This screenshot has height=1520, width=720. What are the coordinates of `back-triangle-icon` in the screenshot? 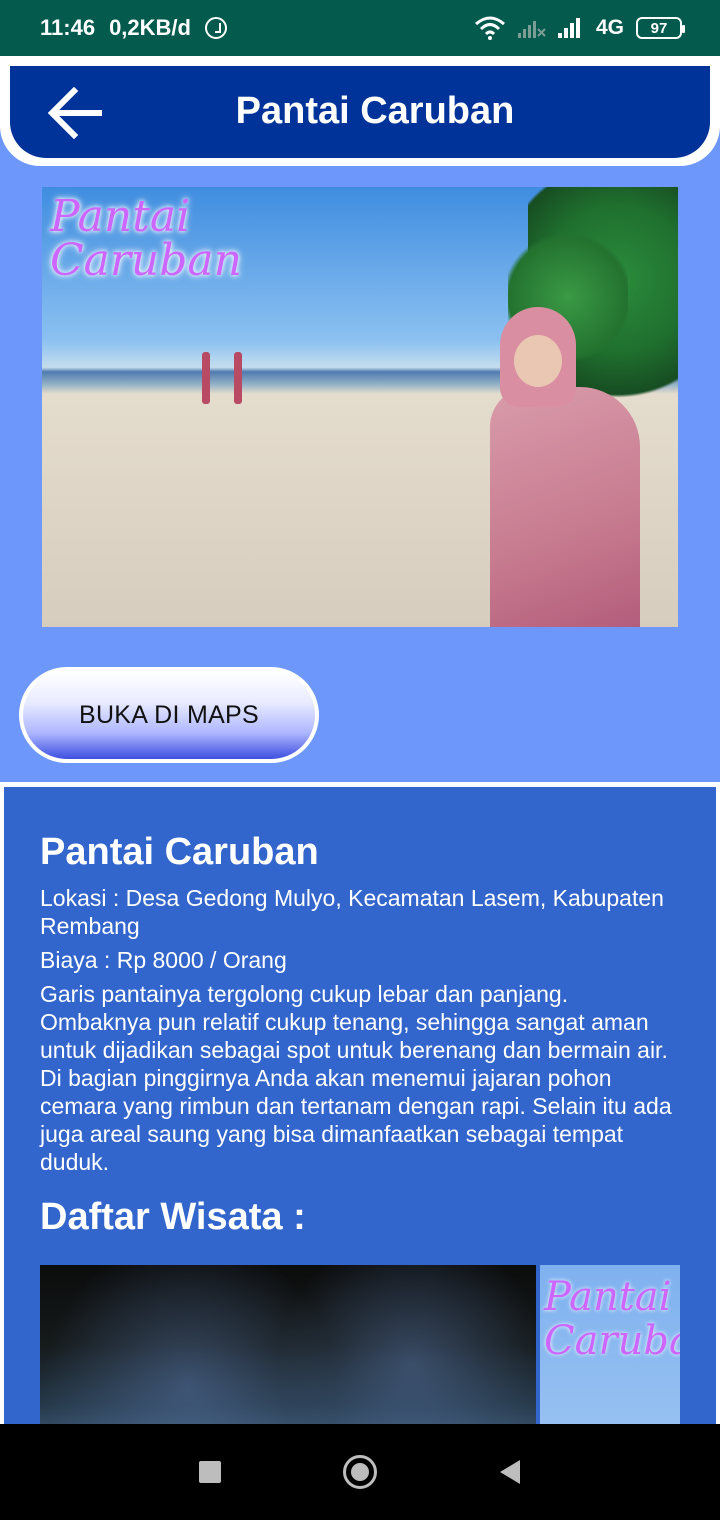 It's located at (510, 1472).